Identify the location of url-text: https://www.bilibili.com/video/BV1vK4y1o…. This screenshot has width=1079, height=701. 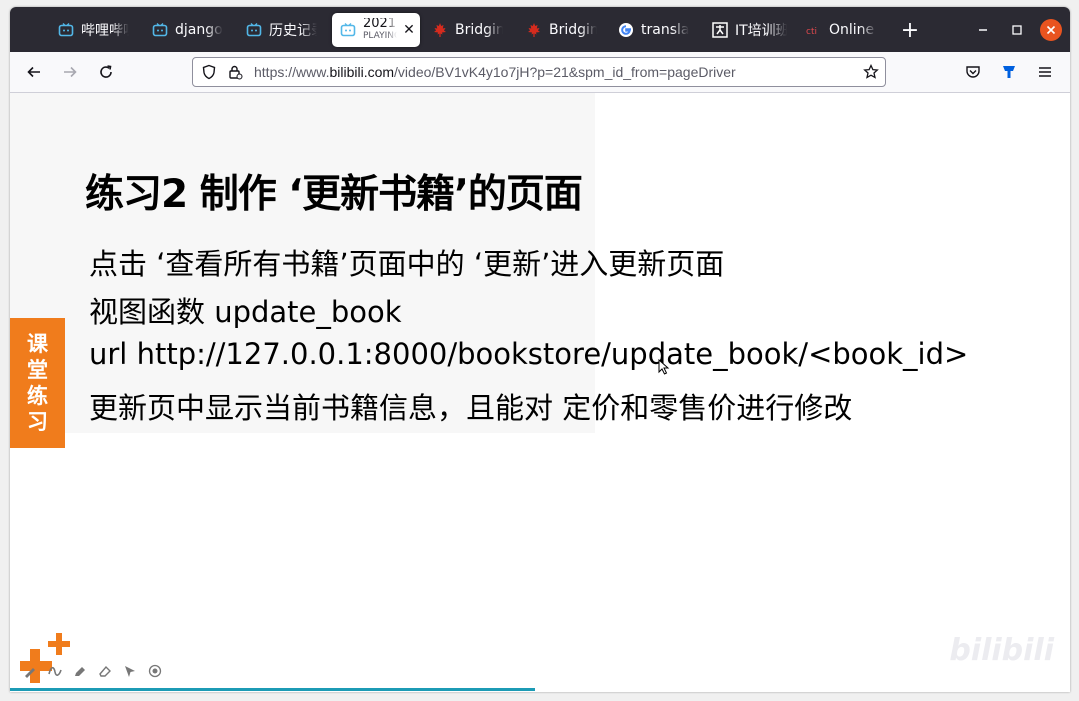
(495, 72).